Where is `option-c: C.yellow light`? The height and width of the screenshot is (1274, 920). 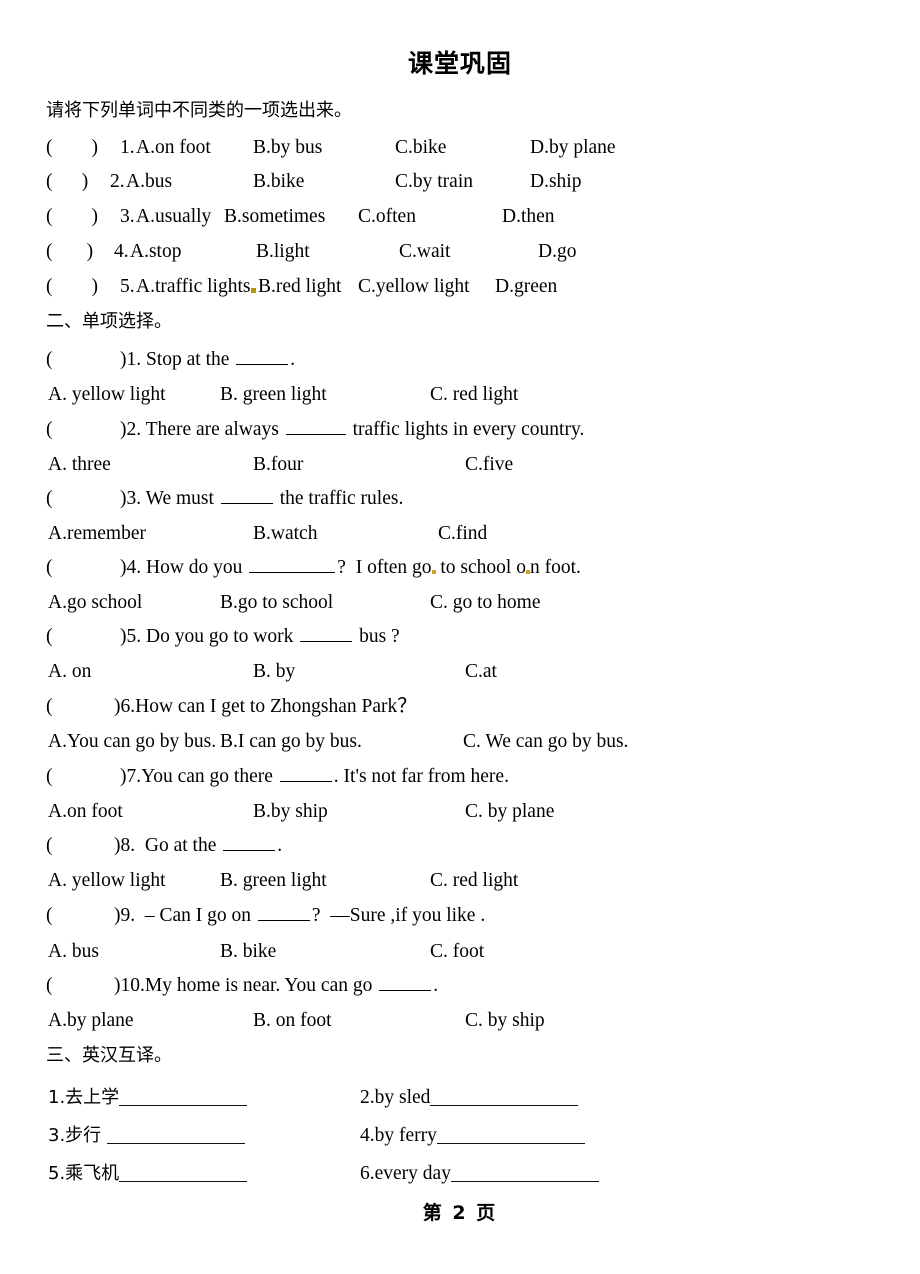
option-c: C.yellow light is located at coordinates (414, 287).